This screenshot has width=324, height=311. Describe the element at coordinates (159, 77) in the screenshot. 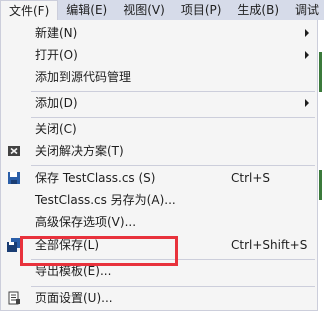

I see `menu-item-add-to-source-control: 添加到源代码管理` at that location.